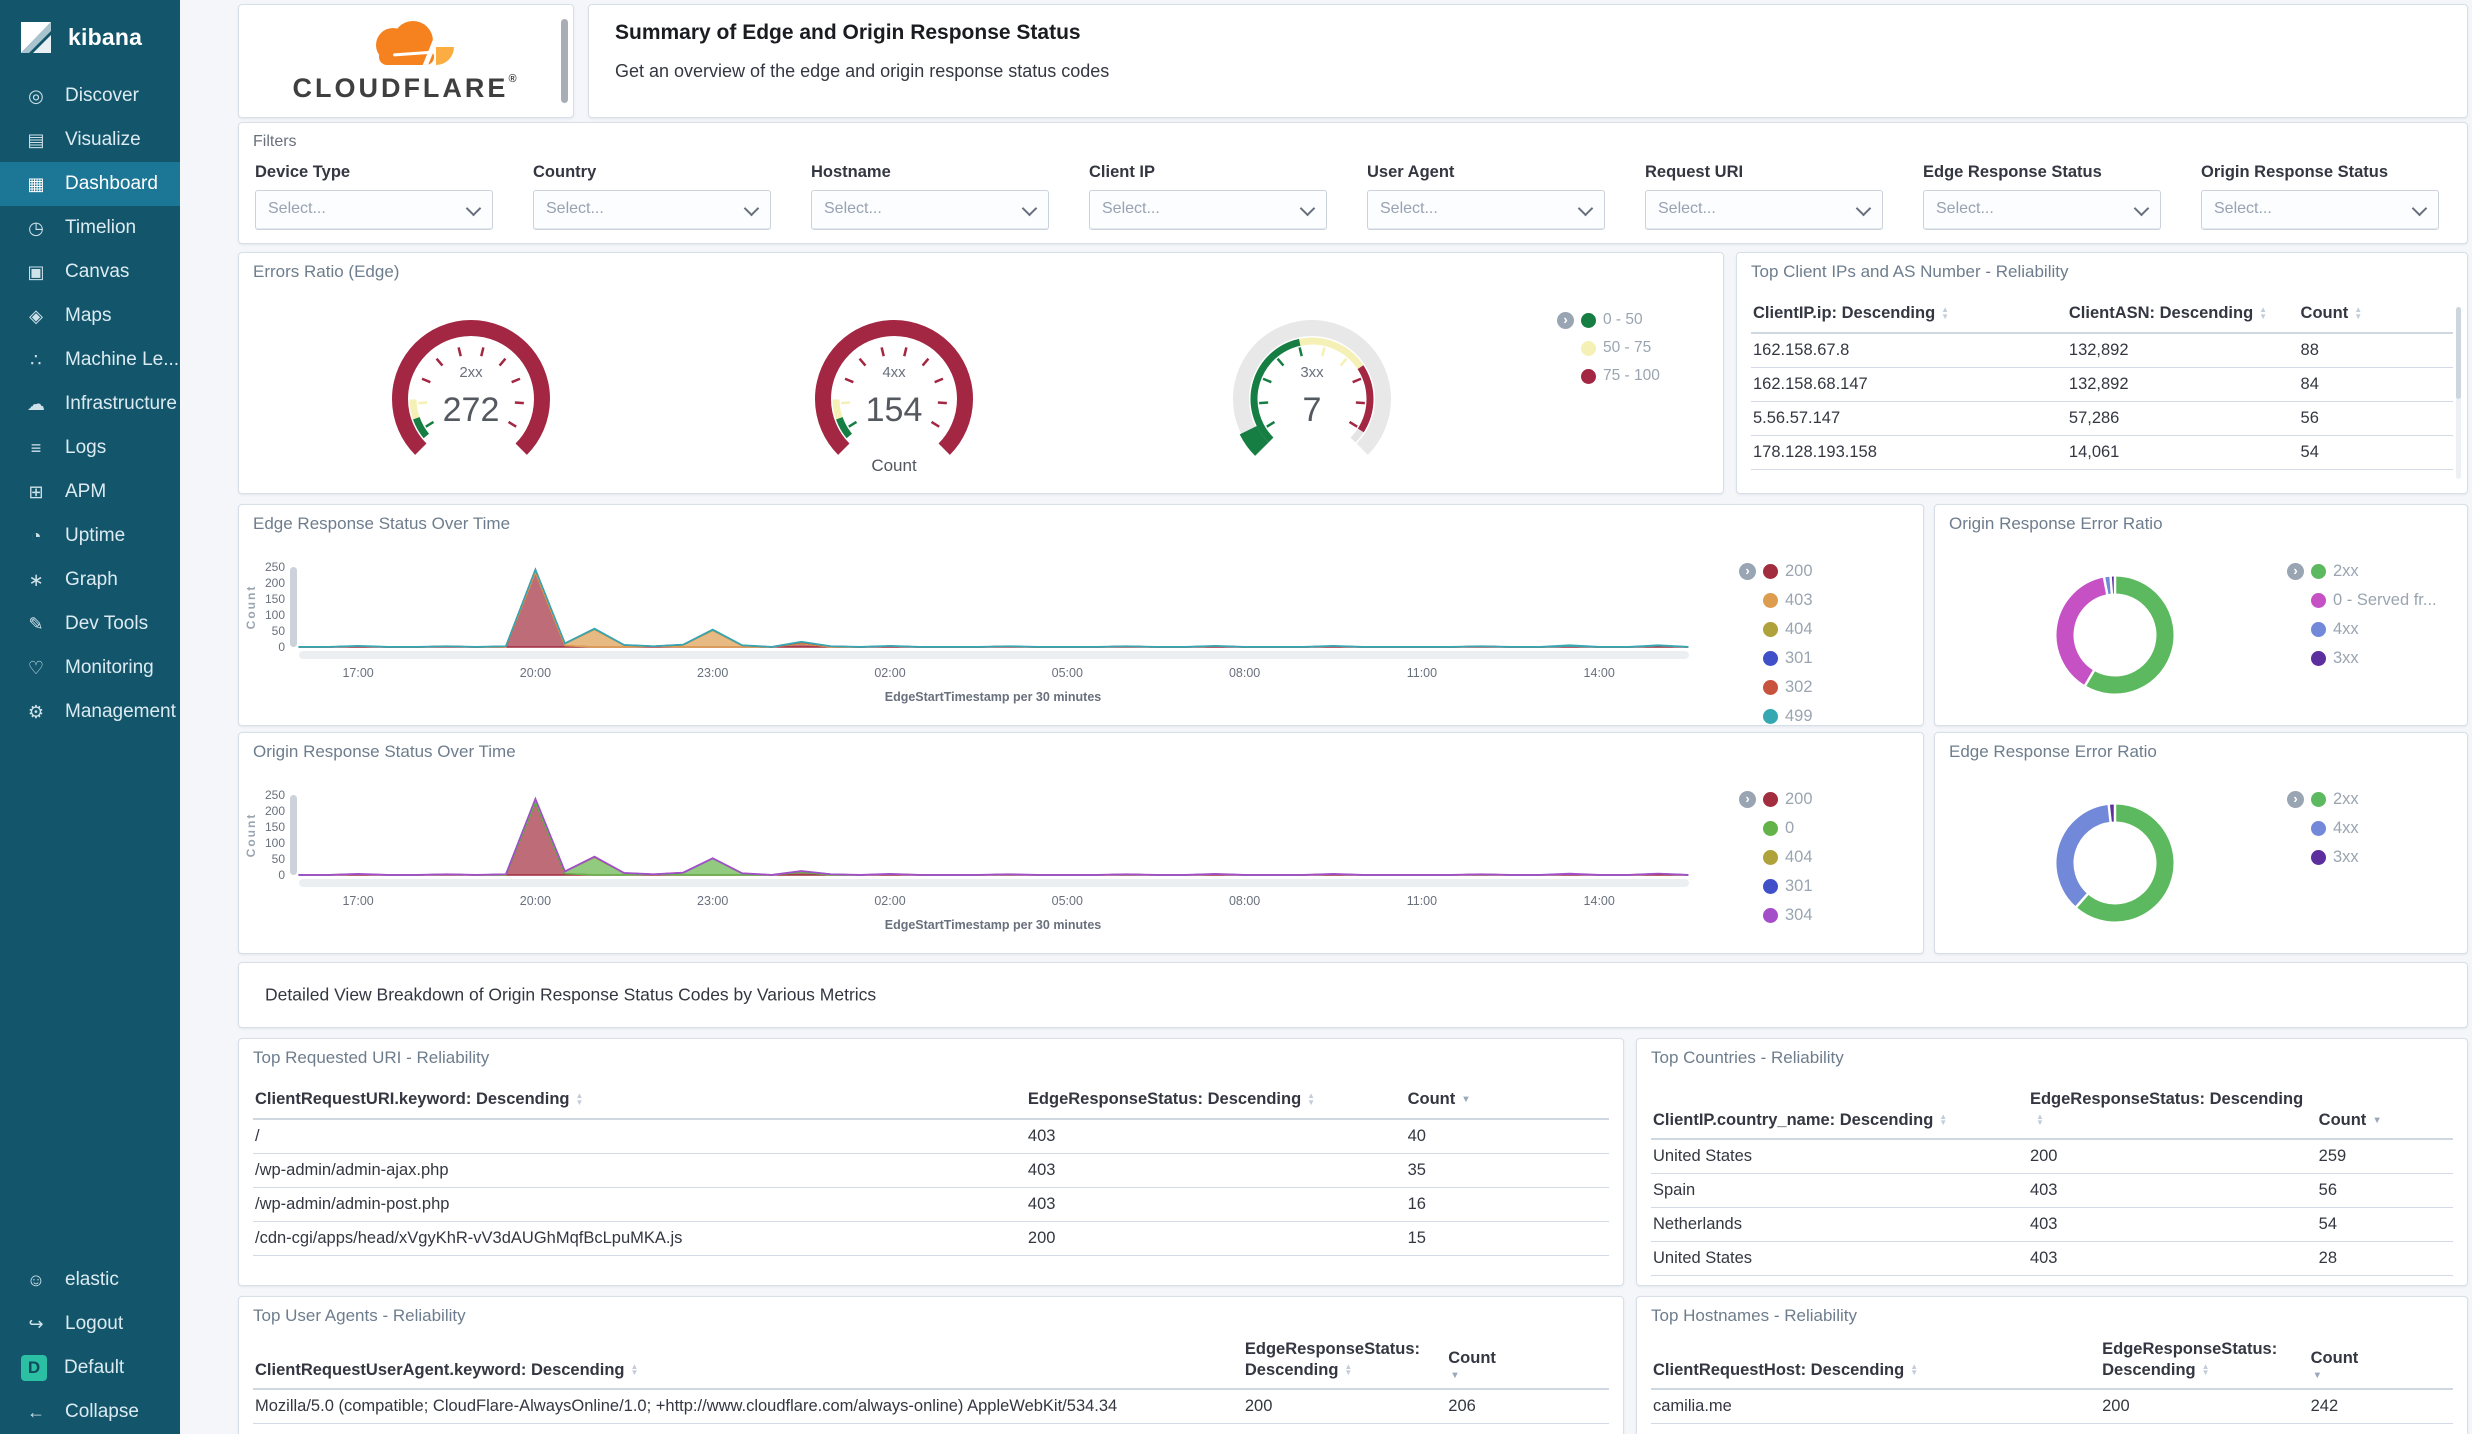 The height and width of the screenshot is (1434, 2472). I want to click on legend-label: 301, so click(1799, 658).